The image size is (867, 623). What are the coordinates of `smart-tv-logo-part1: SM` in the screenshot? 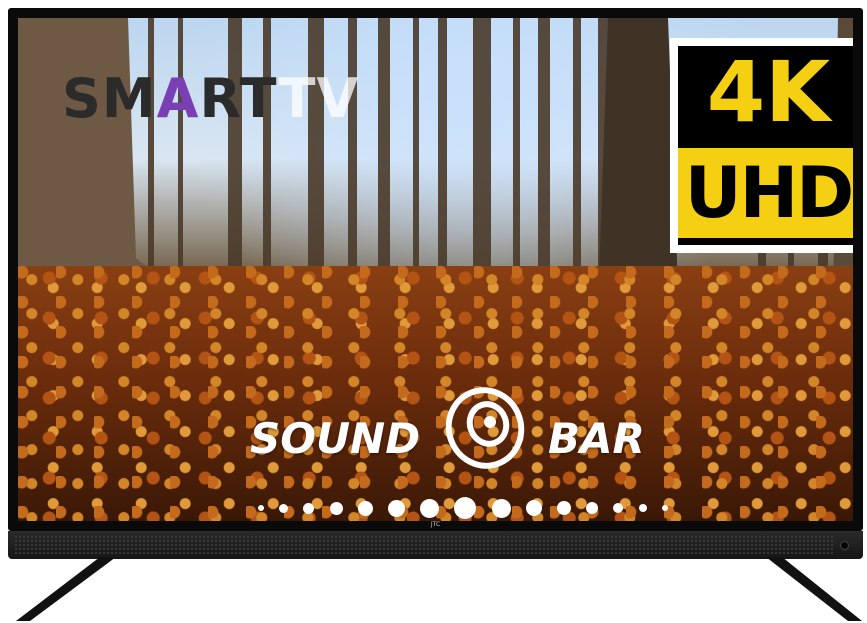 It's located at (109, 98).